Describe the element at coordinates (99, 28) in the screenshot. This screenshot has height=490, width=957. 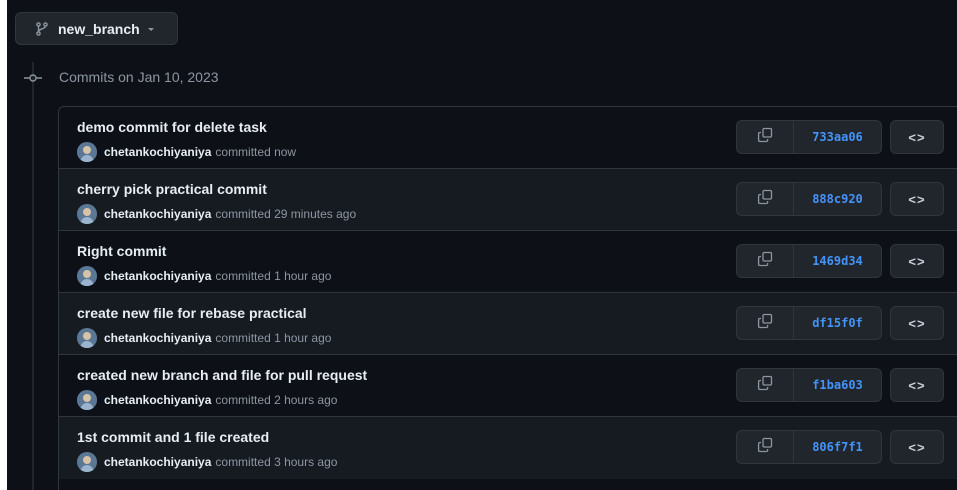
I see `branch-name: new_branch` at that location.